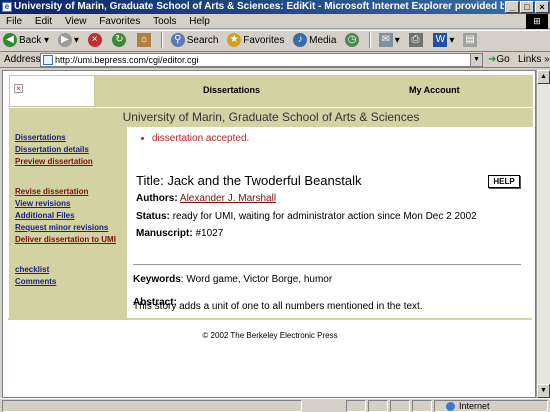  I want to click on discuss-button: ▤, so click(471, 41).